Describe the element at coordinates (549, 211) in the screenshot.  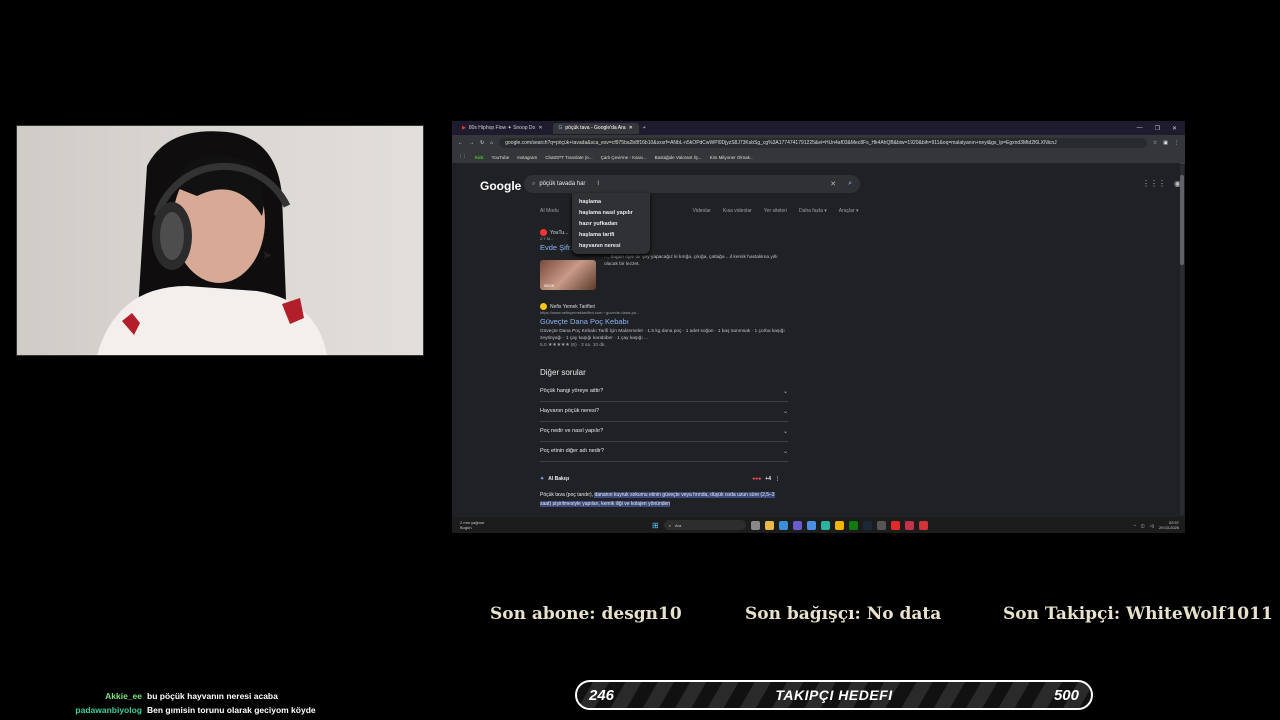
I see `filter-ai-mode: AI Modu` at that location.